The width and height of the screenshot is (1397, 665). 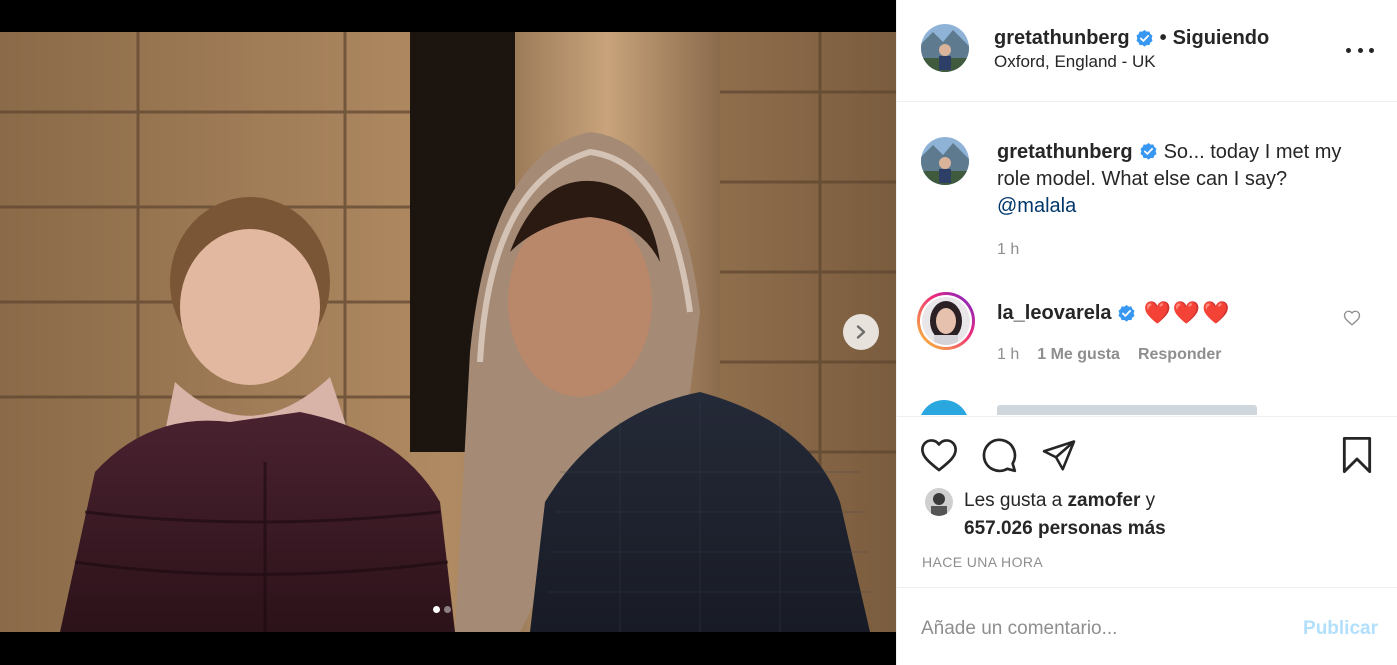 I want to click on like-button, so click(x=939, y=455).